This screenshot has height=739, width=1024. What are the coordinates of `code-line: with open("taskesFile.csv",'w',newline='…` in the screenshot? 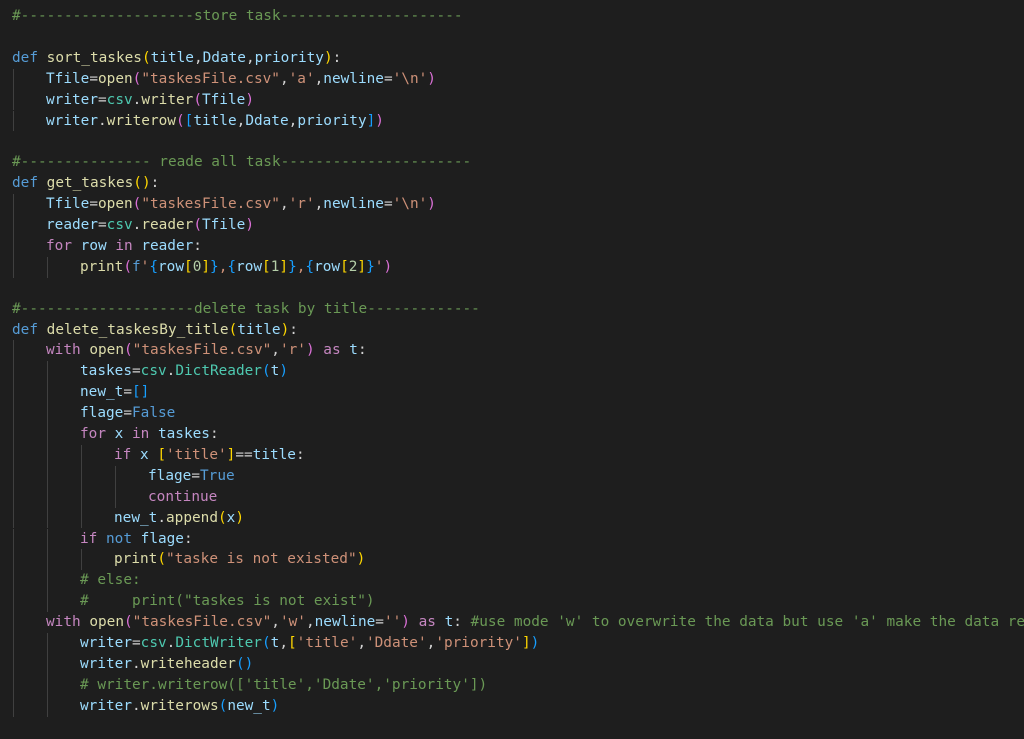 It's located at (535, 622).